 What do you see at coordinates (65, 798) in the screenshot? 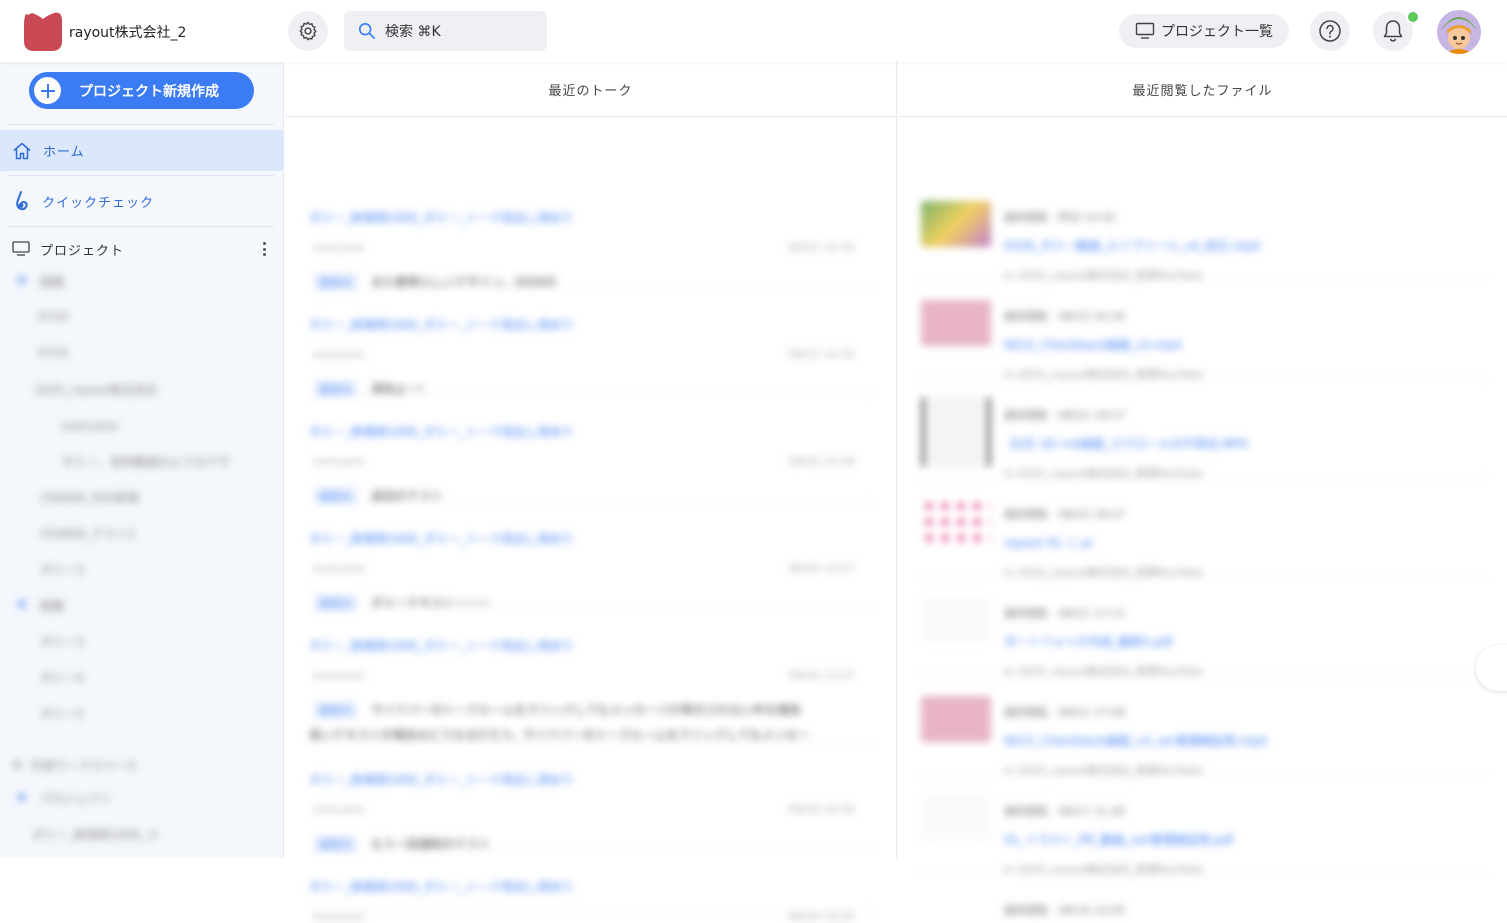
I see `tree-item: ▼ プロジェクト` at bounding box center [65, 798].